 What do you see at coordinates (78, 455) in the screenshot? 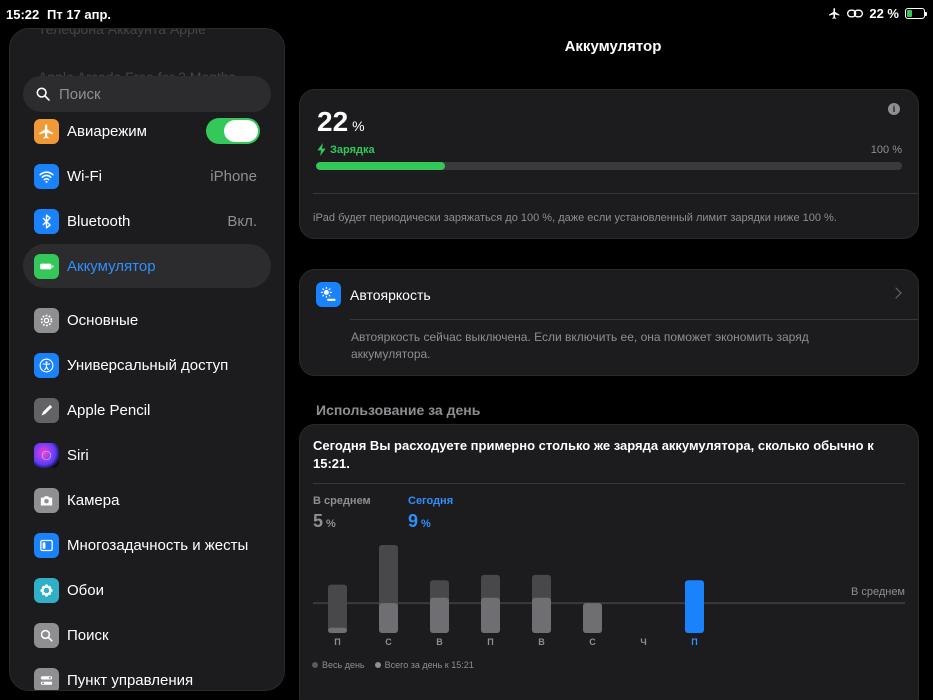
I see `sidebar-item-label: Siri` at bounding box center [78, 455].